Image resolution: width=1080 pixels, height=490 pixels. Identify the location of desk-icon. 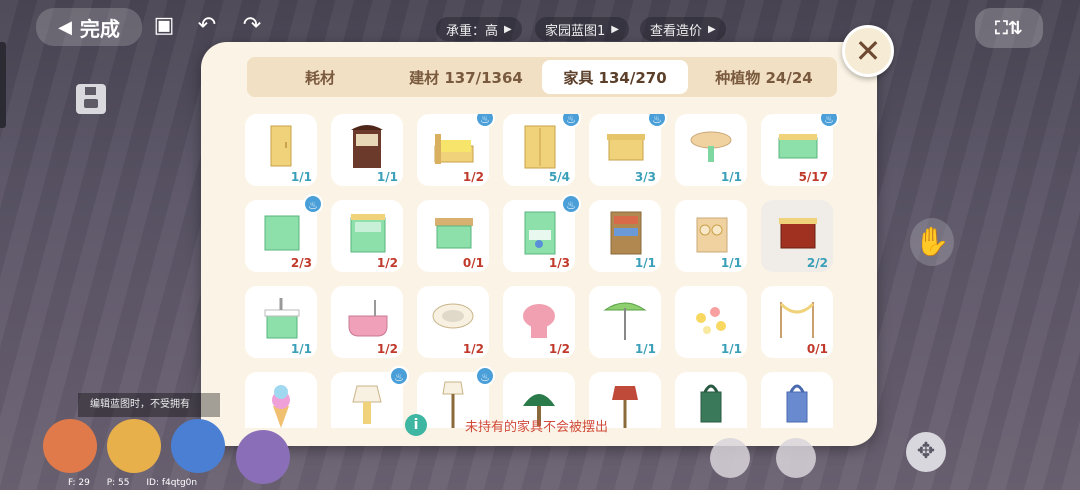
(454, 233).